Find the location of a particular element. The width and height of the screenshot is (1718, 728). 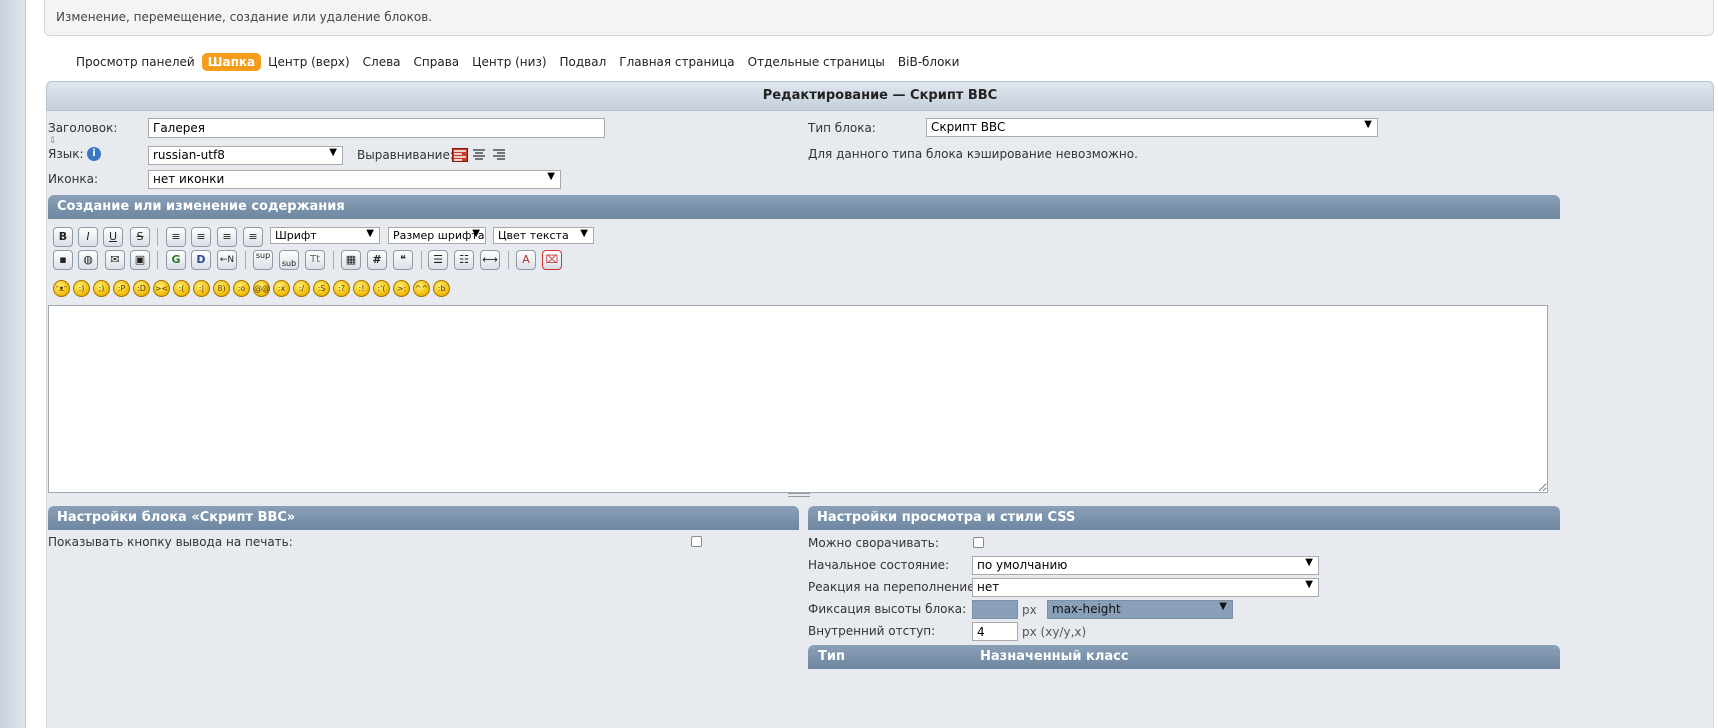

image-icon: ▣ is located at coordinates (140, 260).